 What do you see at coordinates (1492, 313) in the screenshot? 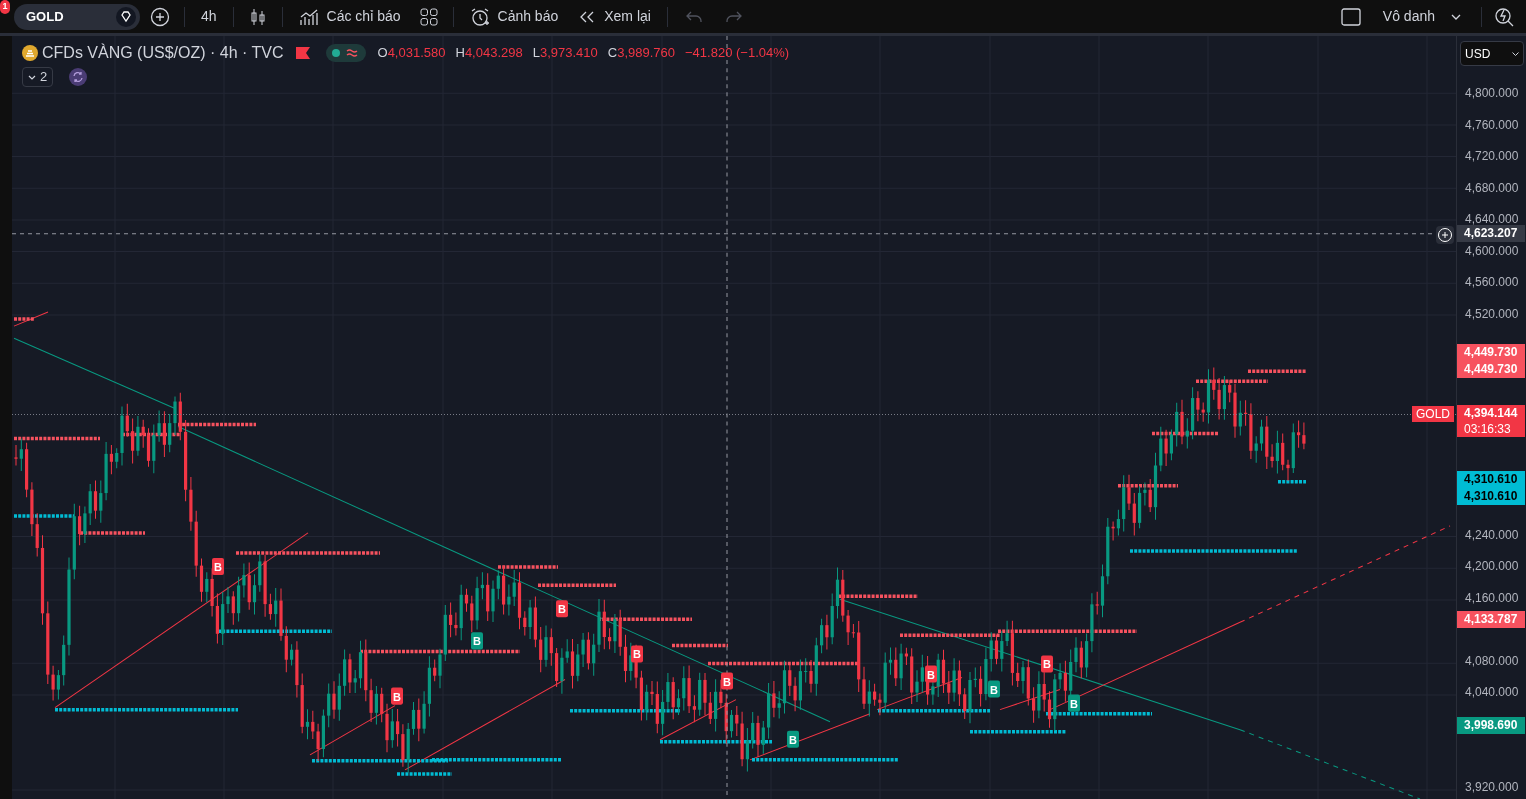
I see `price-axis-label: 4,520.000` at bounding box center [1492, 313].